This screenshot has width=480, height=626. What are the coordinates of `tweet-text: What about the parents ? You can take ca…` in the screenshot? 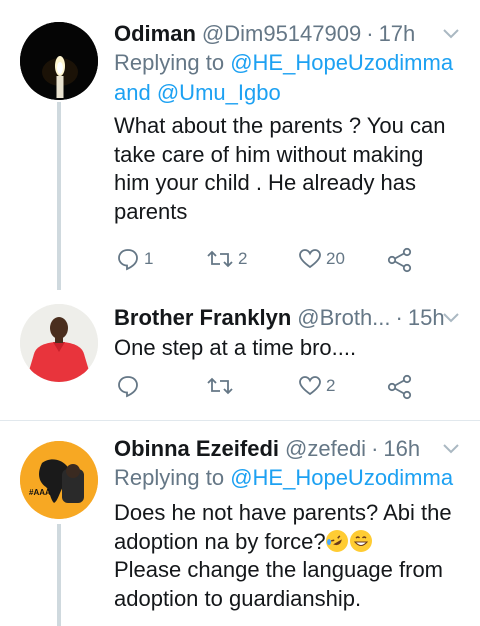 It's located at (280, 168).